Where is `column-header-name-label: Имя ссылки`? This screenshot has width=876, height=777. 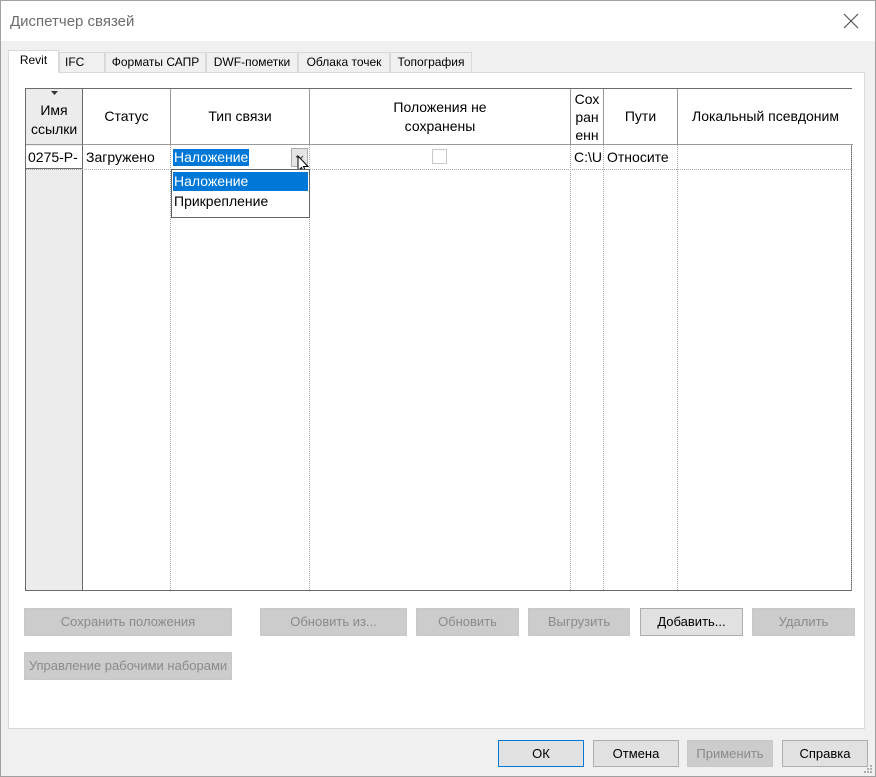 column-header-name-label: Имя ссылки is located at coordinates (54, 119).